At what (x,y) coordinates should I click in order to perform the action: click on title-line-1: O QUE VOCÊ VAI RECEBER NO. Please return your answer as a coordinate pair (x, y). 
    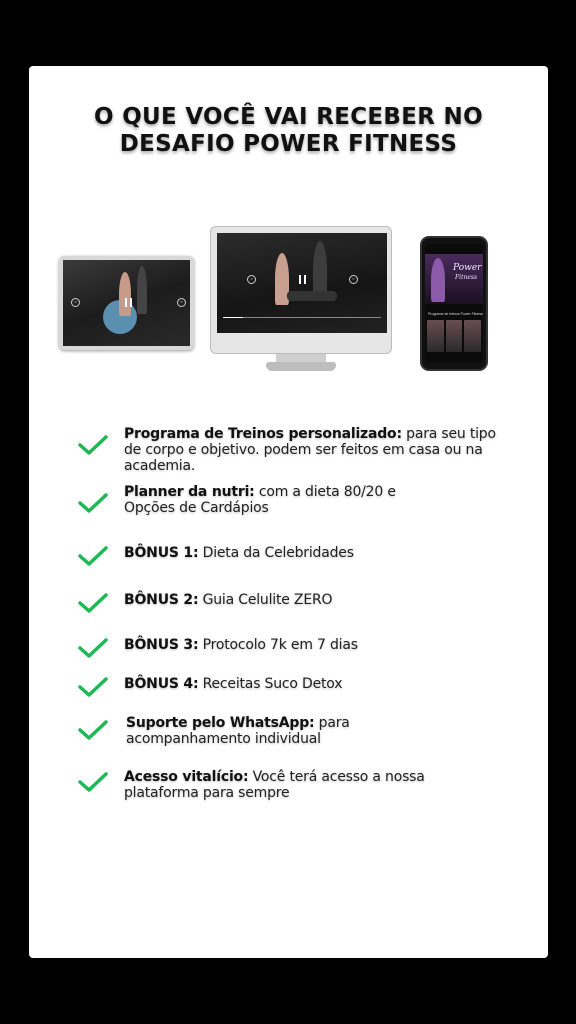
    Looking at the image, I should click on (288, 117).